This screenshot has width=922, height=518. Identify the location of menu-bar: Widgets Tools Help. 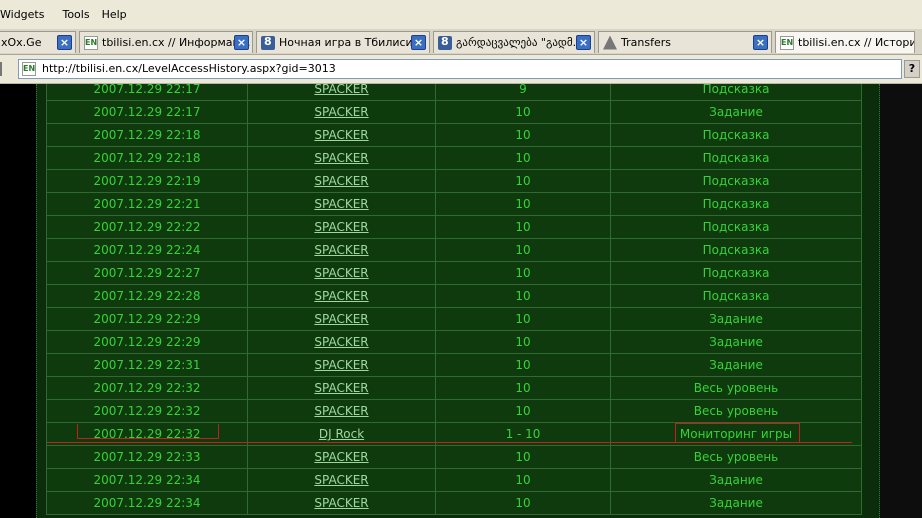
(461, 15).